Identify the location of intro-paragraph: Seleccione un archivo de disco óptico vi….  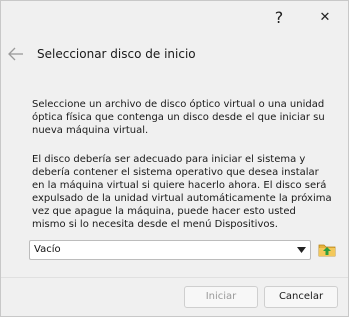
(178, 117).